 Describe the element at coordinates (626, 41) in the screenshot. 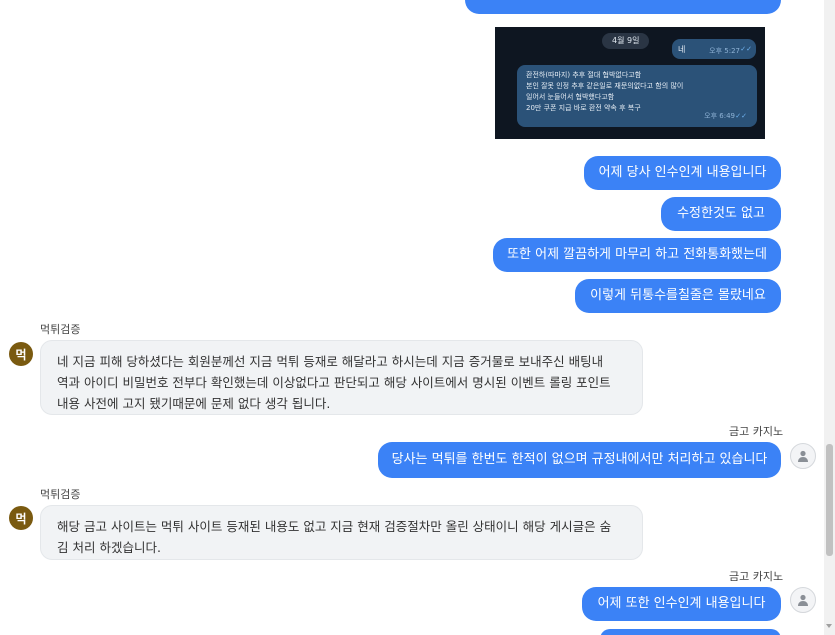

I see `screenshot-date: 4월 9일` at that location.